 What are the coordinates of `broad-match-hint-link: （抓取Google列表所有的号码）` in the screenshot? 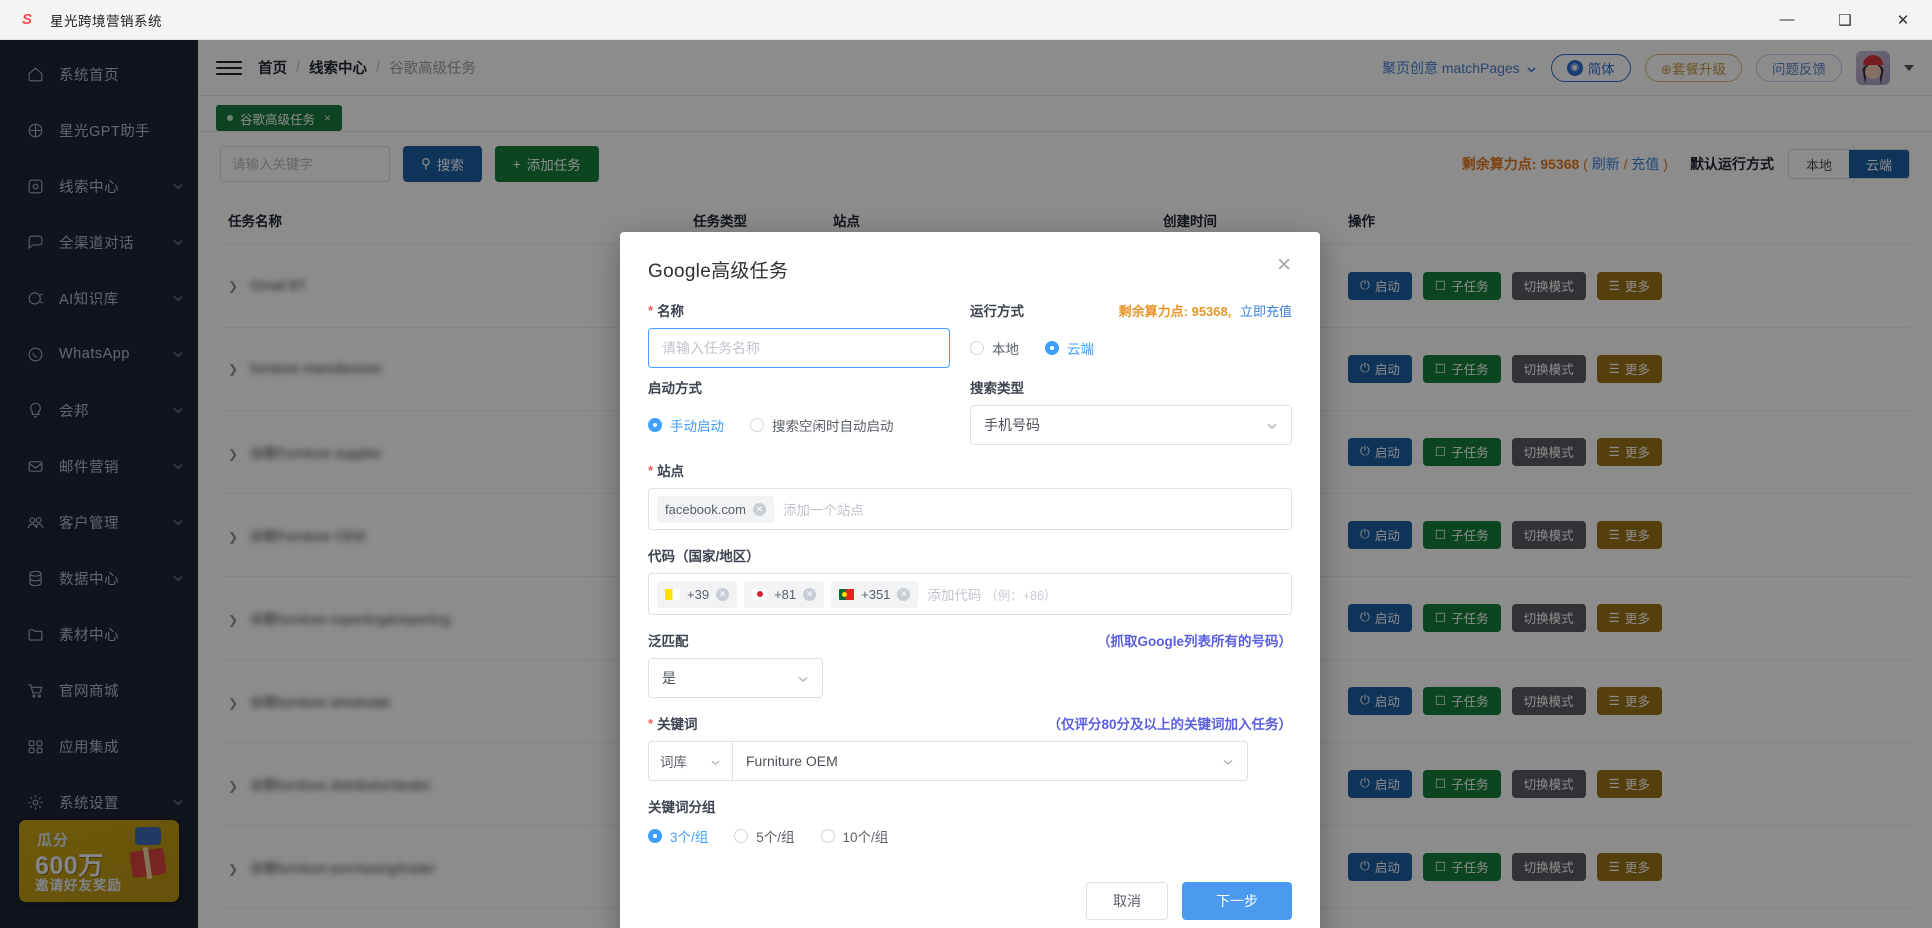 It's located at (1194, 640).